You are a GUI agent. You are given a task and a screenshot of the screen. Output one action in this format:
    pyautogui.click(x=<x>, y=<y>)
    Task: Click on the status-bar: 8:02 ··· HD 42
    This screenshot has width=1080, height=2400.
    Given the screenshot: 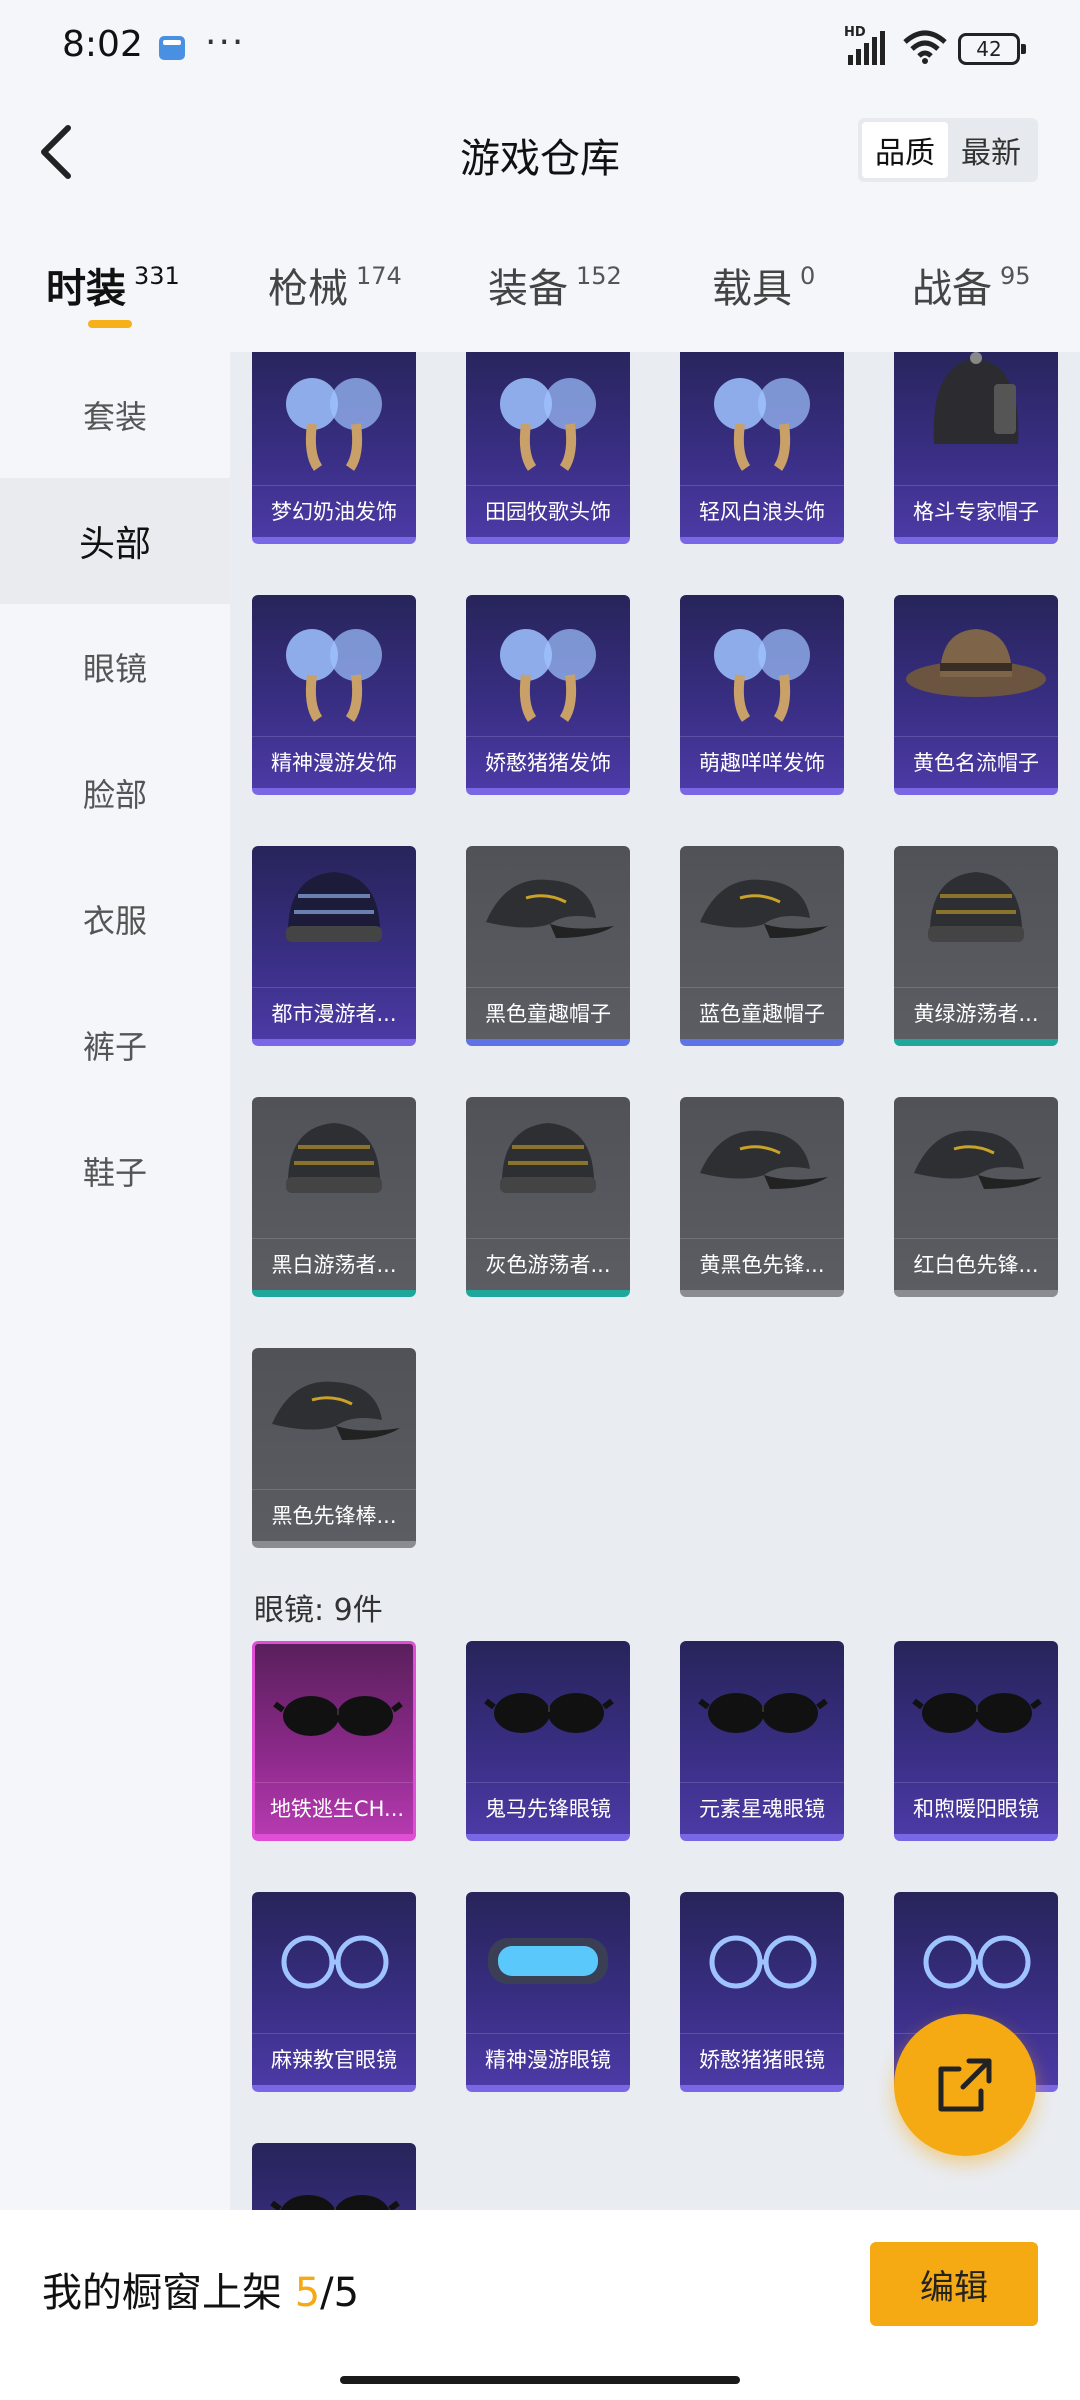 What is the action you would take?
    pyautogui.click(x=540, y=48)
    